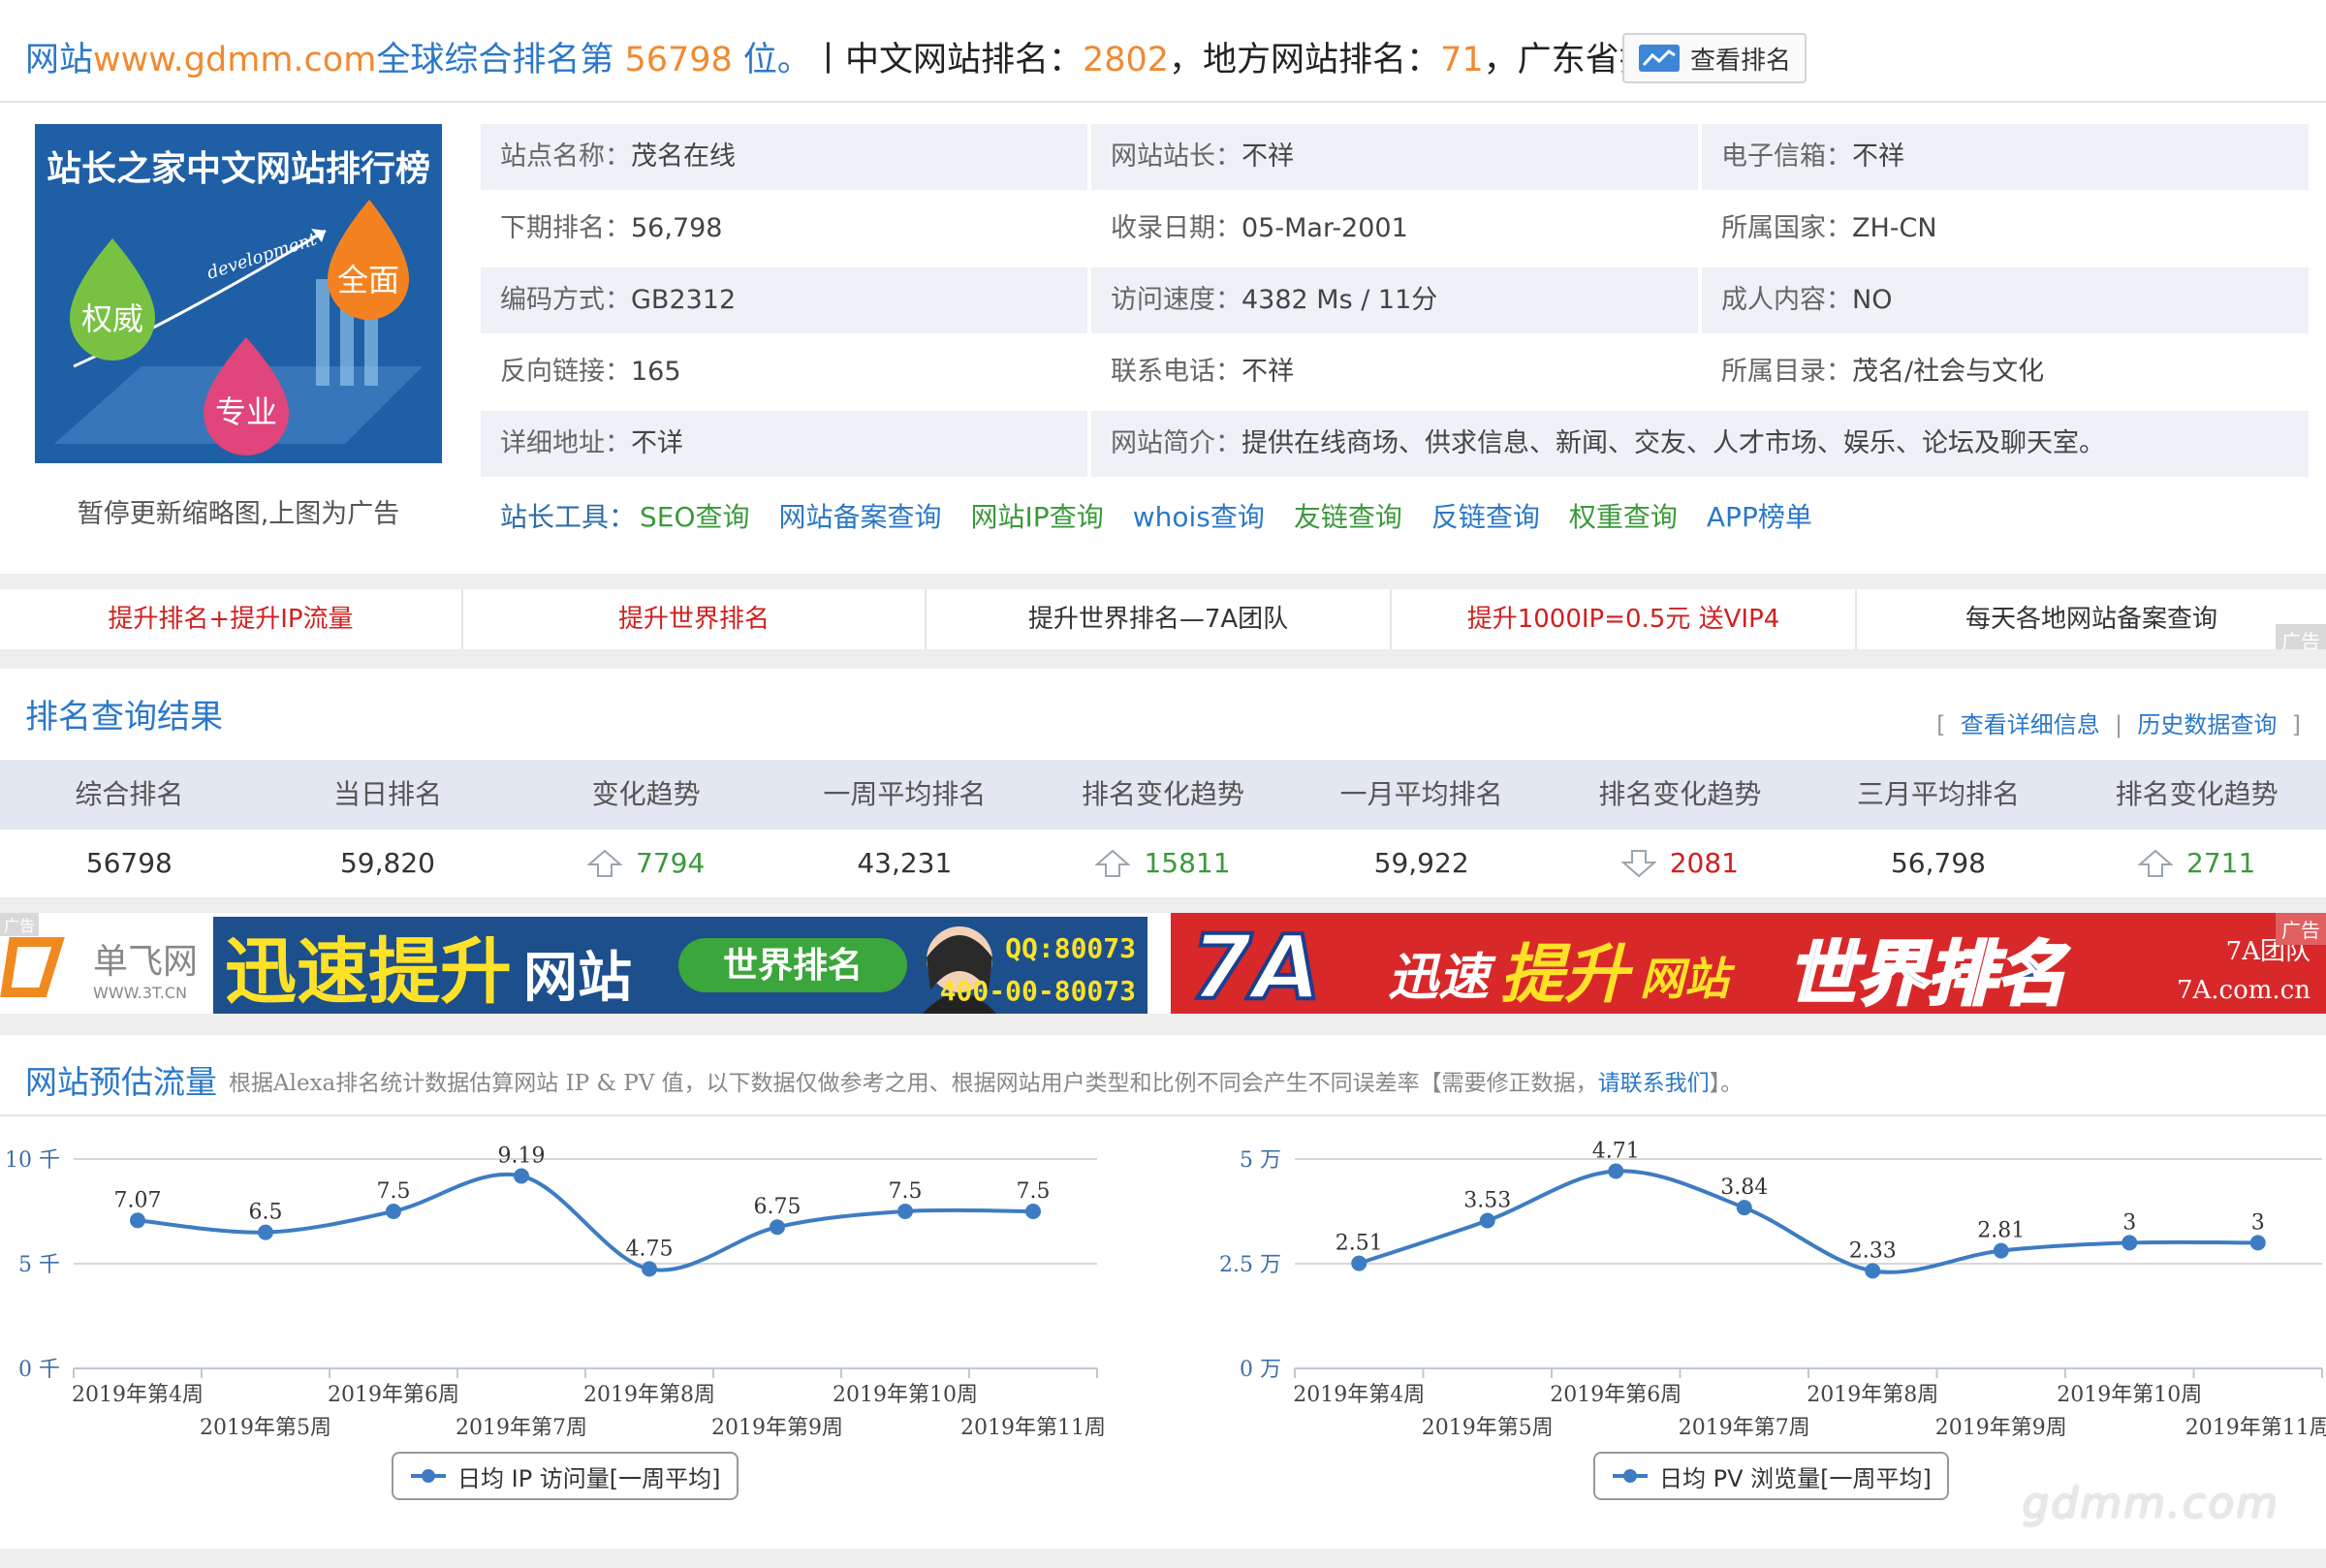 The height and width of the screenshot is (1568, 2326). Describe the element at coordinates (2243, 991) in the screenshot. I see `banner-7a-site: 7A.com.cn` at that location.